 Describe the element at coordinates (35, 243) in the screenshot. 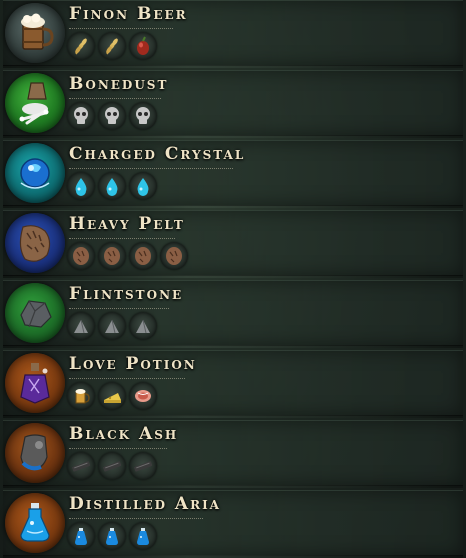

I see `fur-pelt-icon` at that location.